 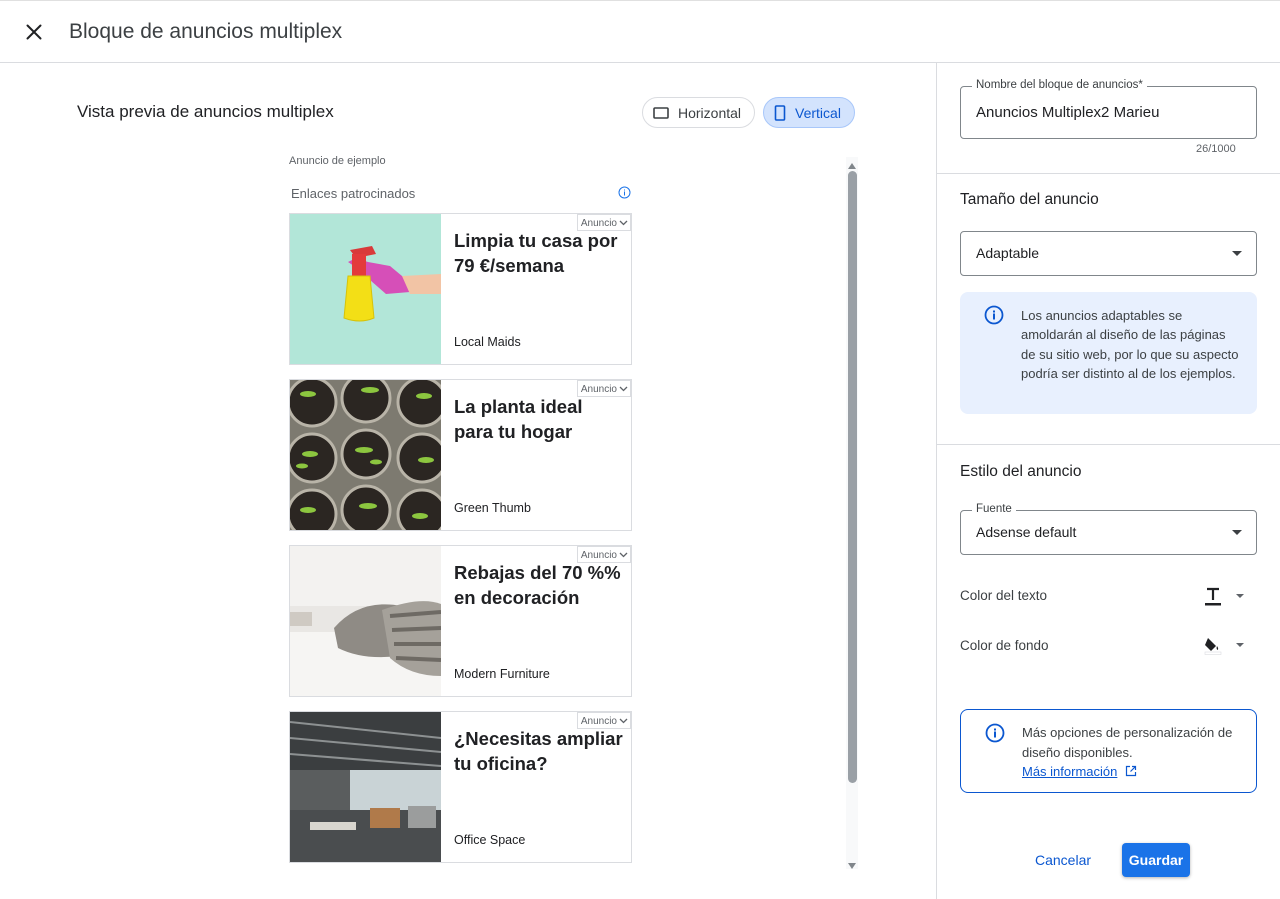 I want to click on ad-headline: Limpia tu casa por 79 €/semana, so click(x=539, y=253).